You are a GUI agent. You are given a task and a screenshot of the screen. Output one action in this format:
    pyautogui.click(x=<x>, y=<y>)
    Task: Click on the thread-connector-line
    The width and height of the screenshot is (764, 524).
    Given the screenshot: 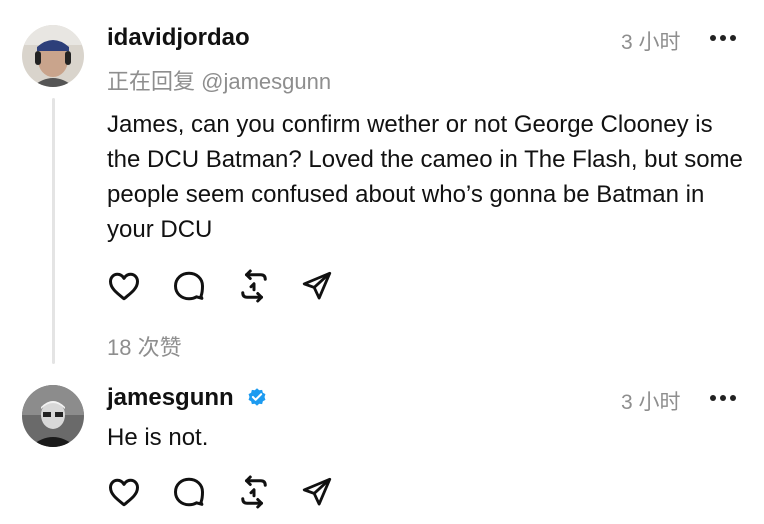 What is the action you would take?
    pyautogui.click(x=53, y=231)
    